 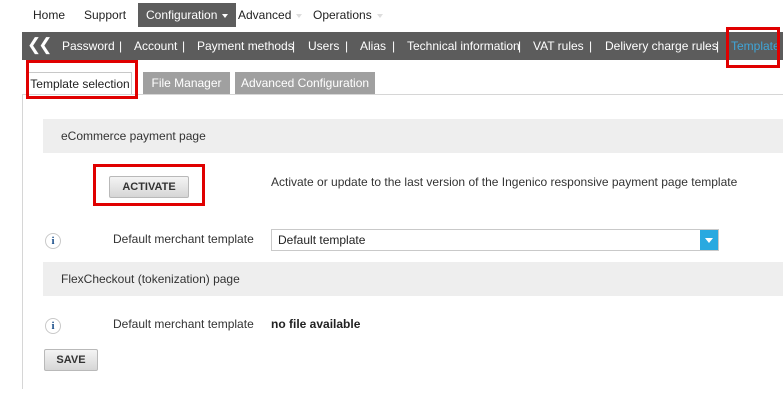 I want to click on default-merchant-template-label: Default merchant template, so click(x=183, y=239).